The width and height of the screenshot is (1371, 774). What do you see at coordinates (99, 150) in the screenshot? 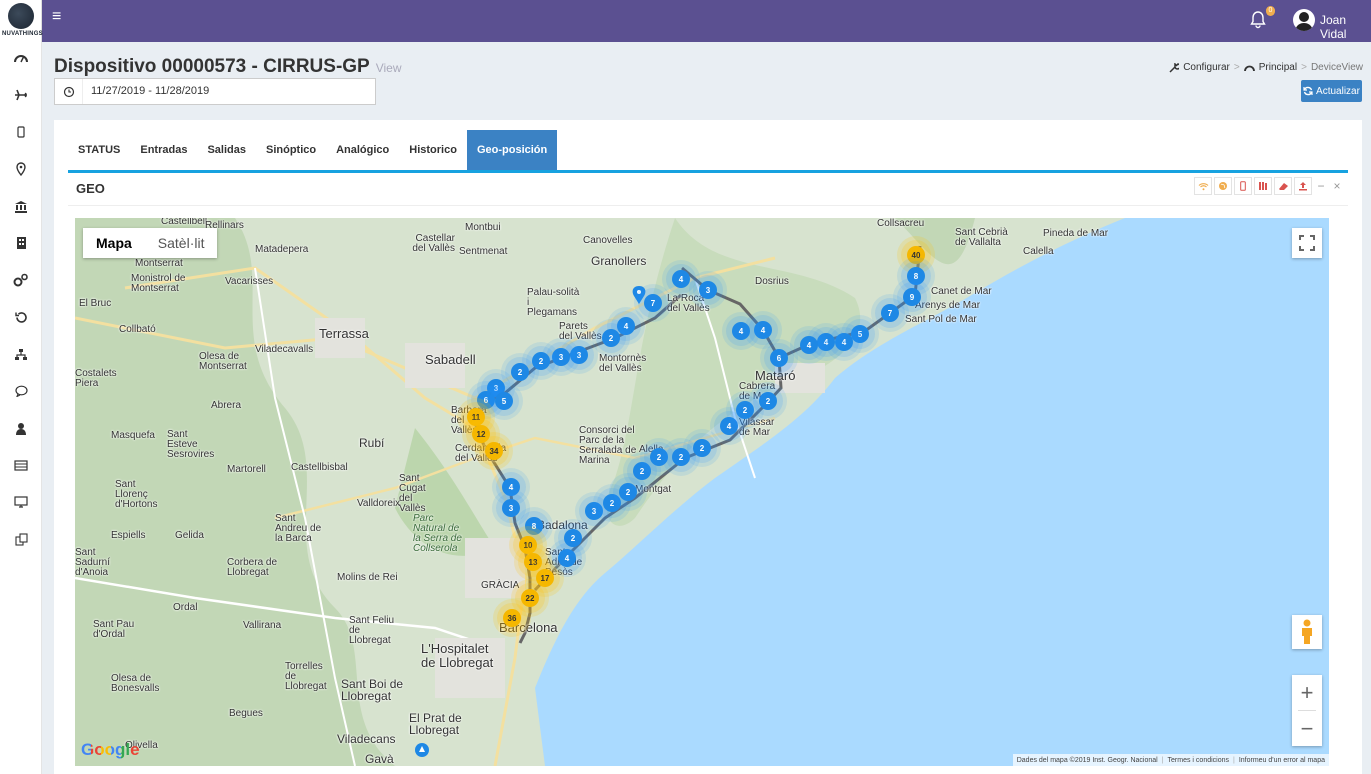
I see `tab-status: STATUS` at bounding box center [99, 150].